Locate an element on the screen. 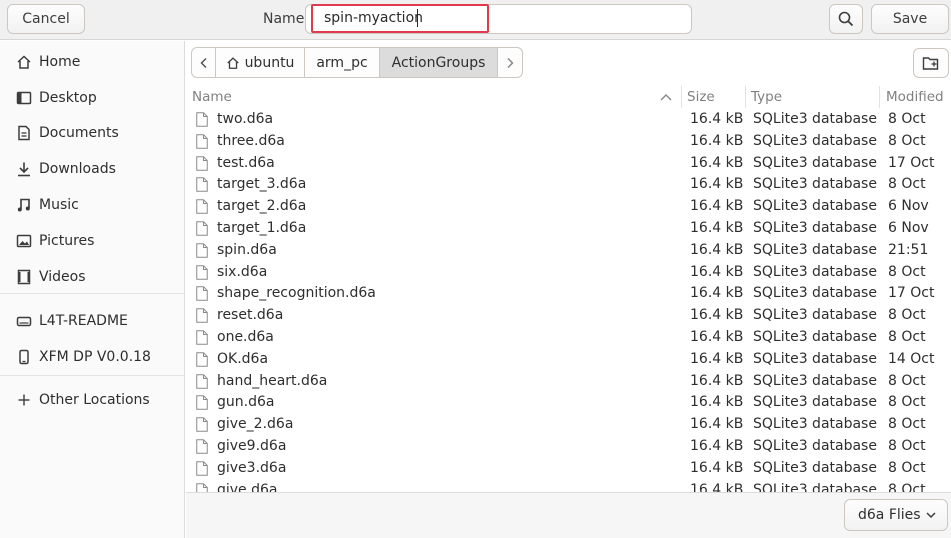 This screenshot has height=538, width=951. pictures-icon is located at coordinates (24, 241).